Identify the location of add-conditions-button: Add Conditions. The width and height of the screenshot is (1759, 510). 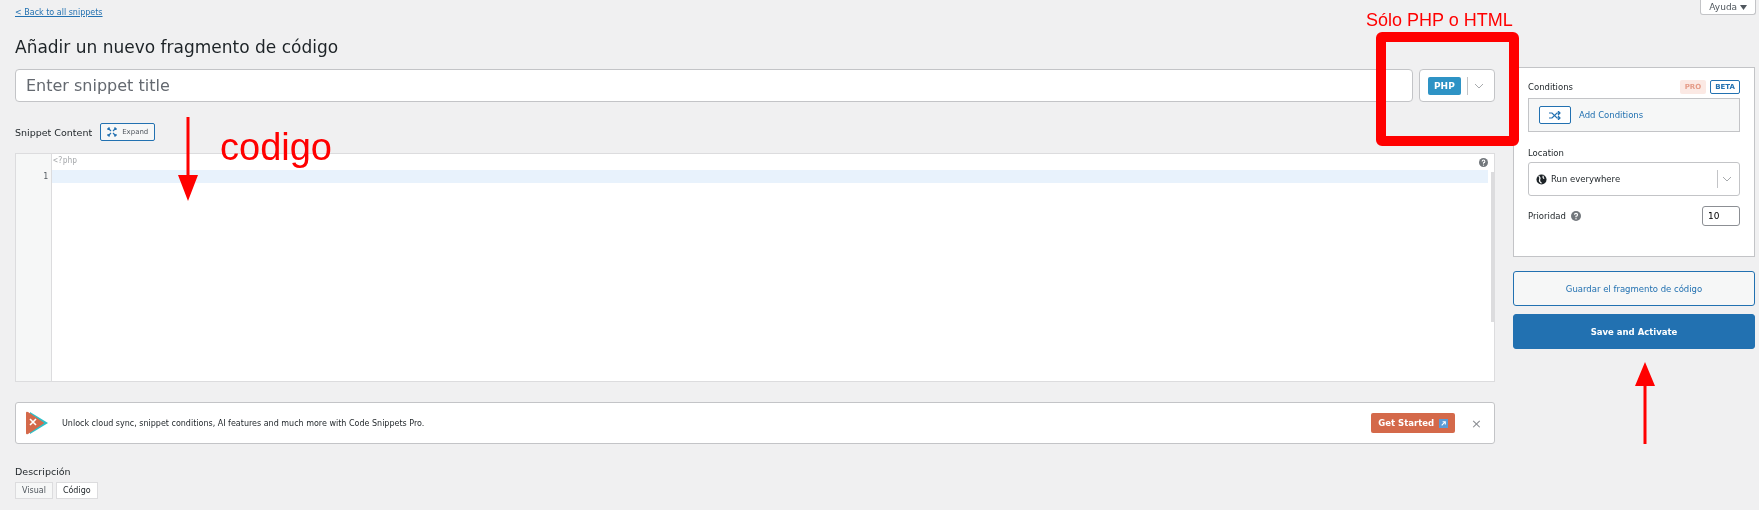
(1611, 115).